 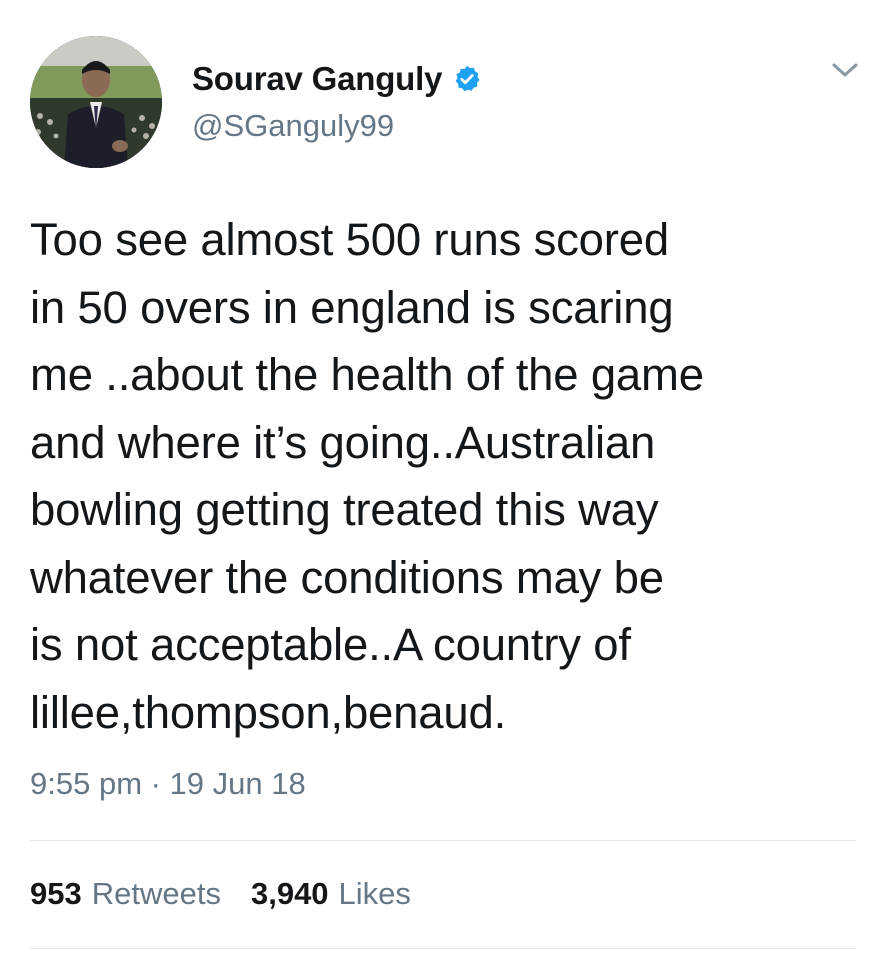 What do you see at coordinates (168, 784) in the screenshot?
I see `tweet-timestamp: 9:55 pm · 19 Jun 18` at bounding box center [168, 784].